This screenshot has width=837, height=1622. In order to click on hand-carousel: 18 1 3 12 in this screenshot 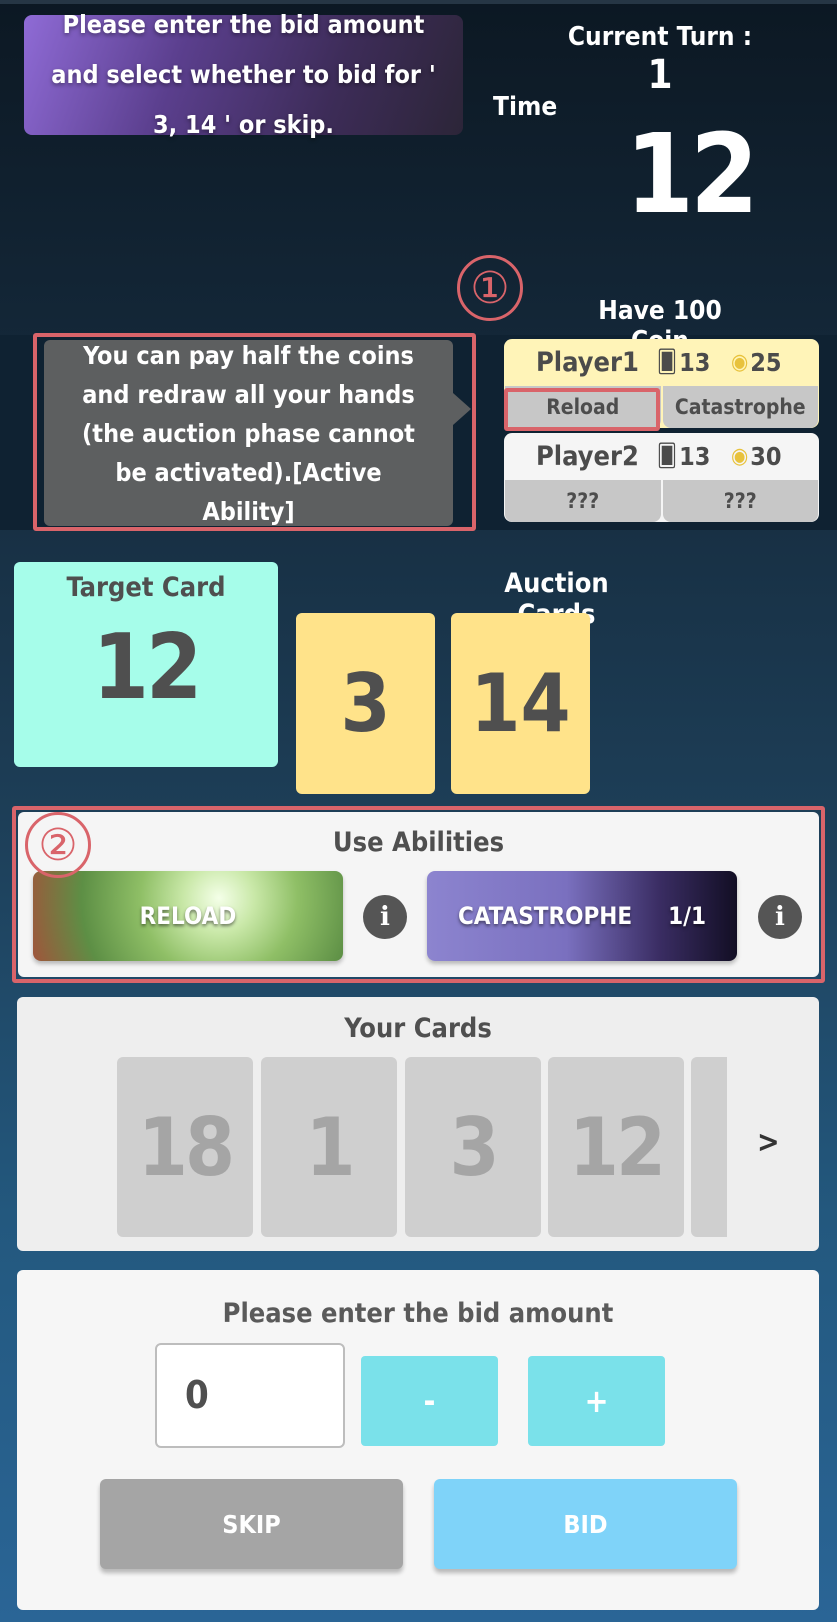, I will do `click(422, 1147)`.